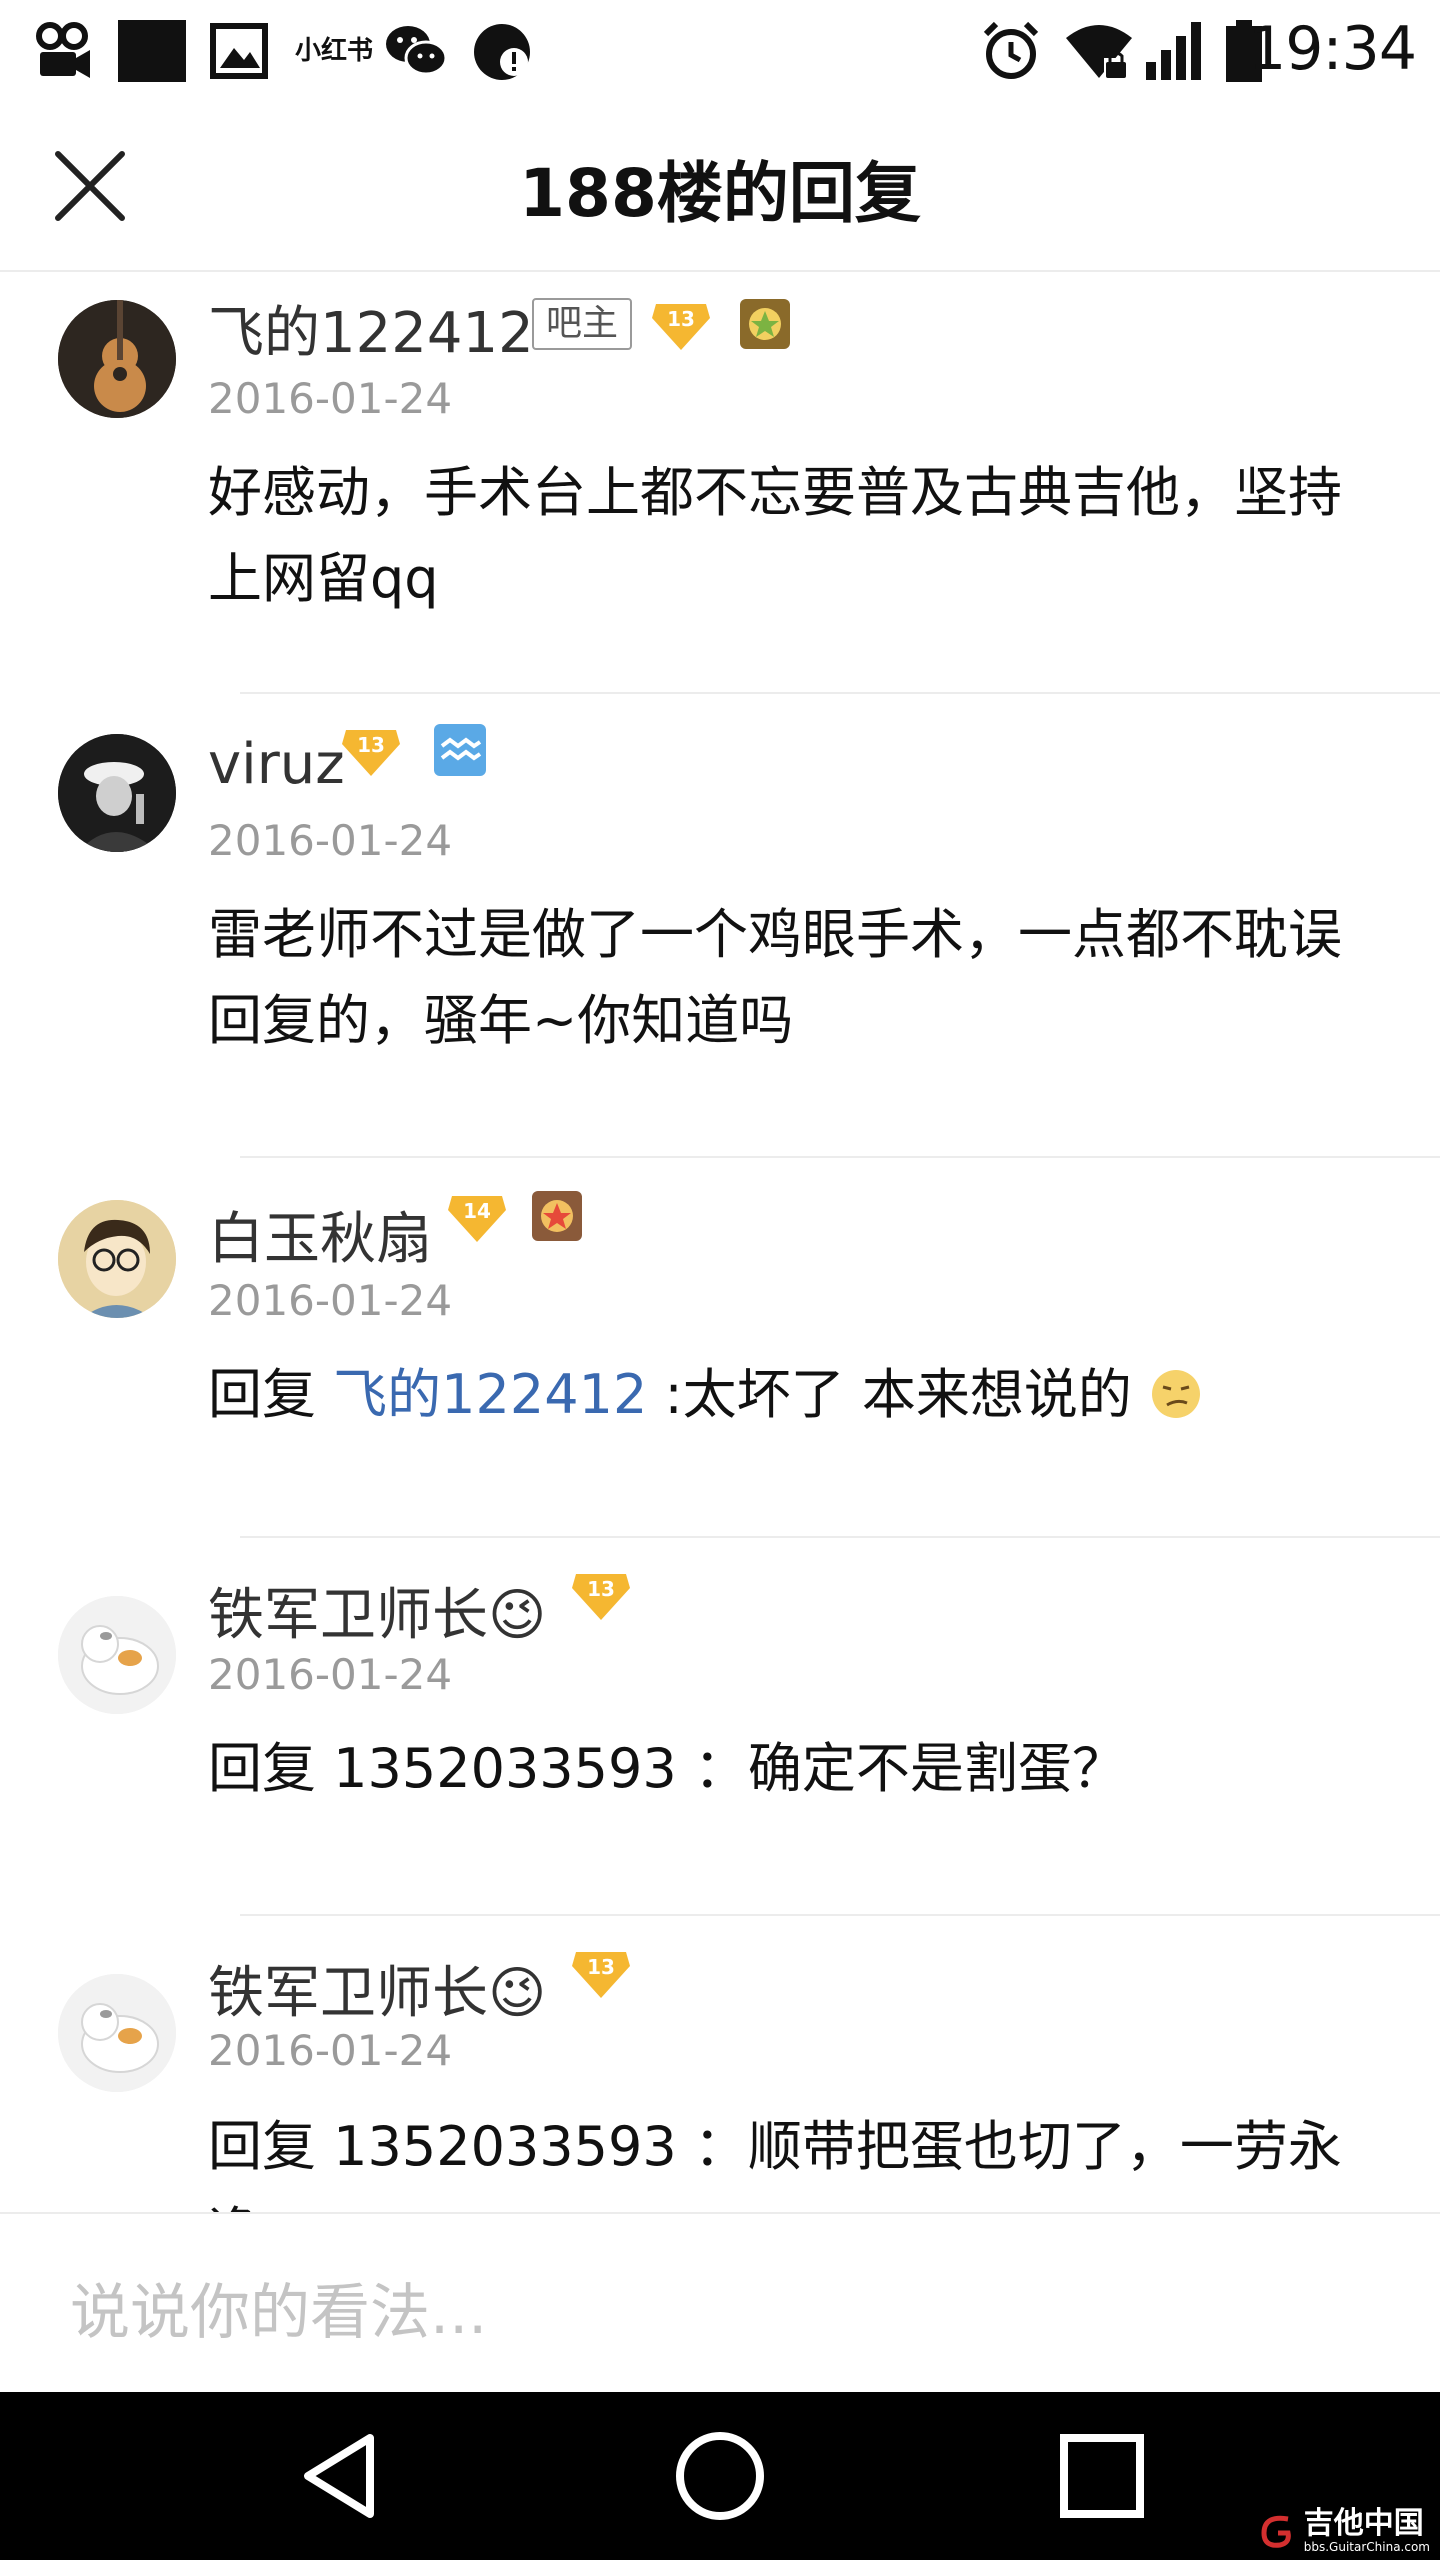  Describe the element at coordinates (889, 1394) in the screenshot. I see `reply-body: :太坏了 本来想说的` at that location.